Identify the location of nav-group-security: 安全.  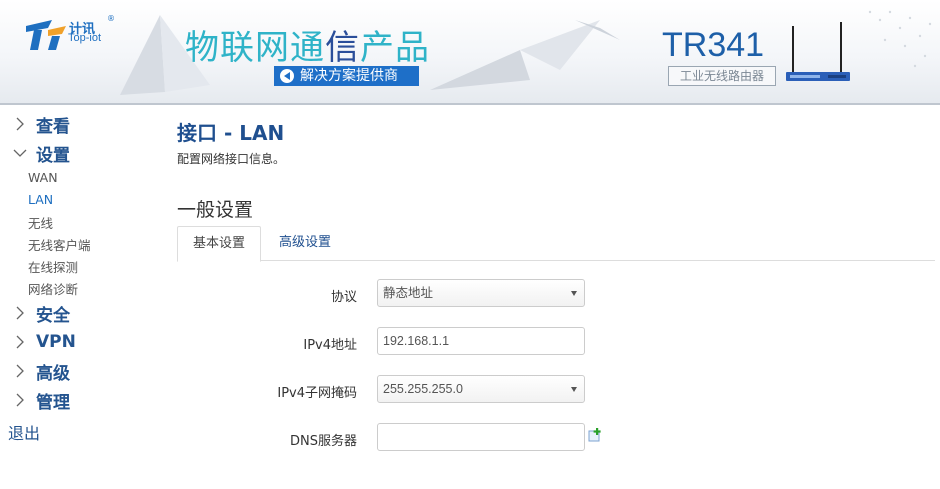
(41, 313).